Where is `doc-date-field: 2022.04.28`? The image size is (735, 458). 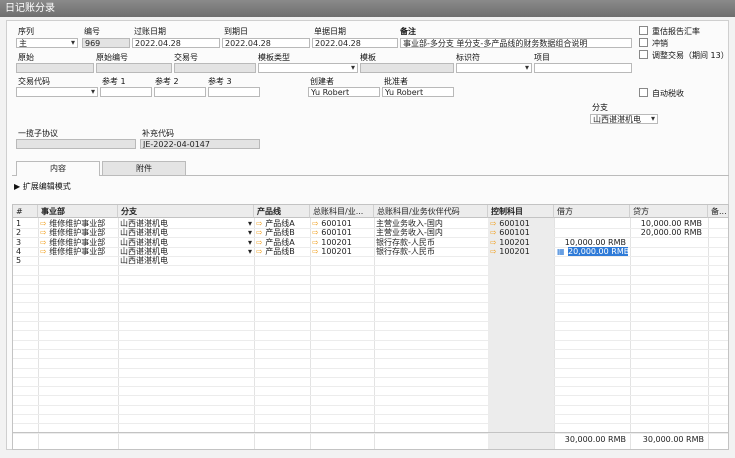 doc-date-field: 2022.04.28 is located at coordinates (355, 43).